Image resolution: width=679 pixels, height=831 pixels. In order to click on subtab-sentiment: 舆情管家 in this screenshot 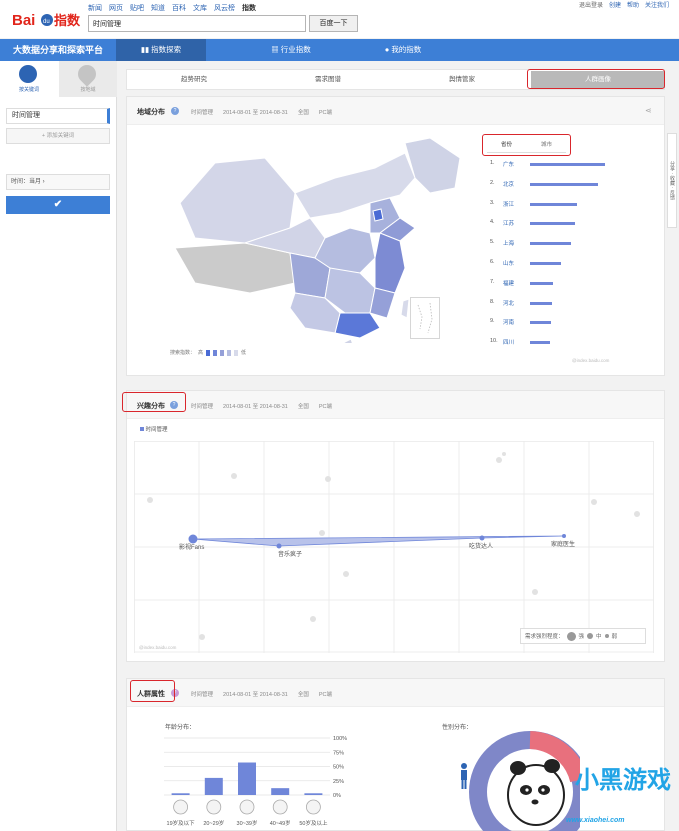, I will do `click(462, 79)`.